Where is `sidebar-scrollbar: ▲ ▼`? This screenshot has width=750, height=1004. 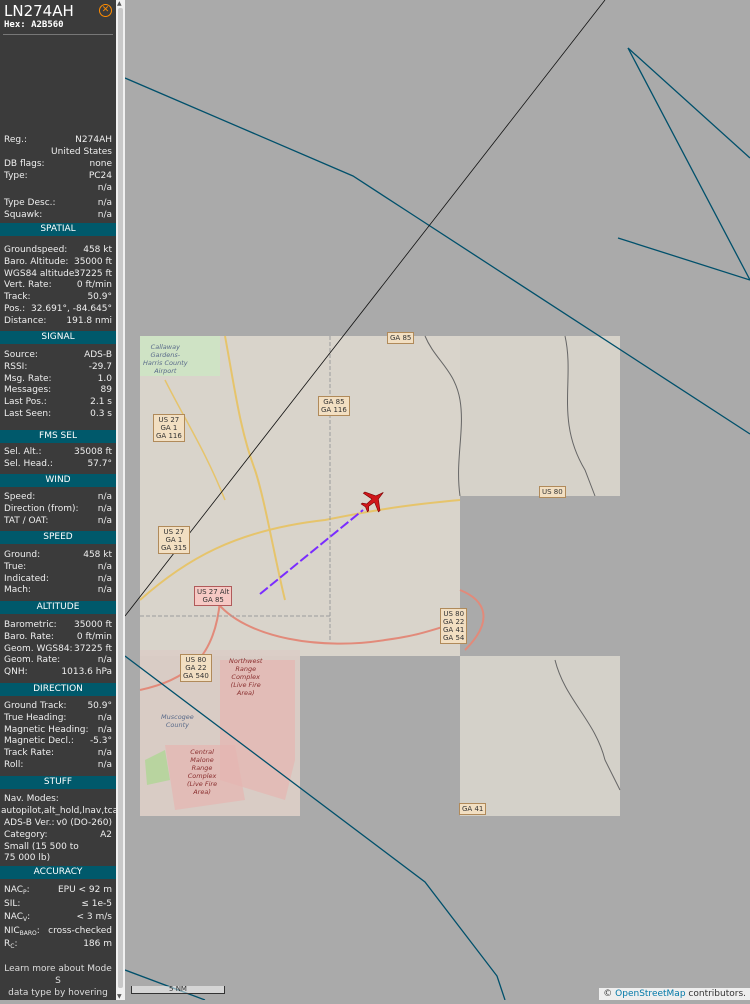
sidebar-scrollbar: ▲ ▼ is located at coordinates (120, 500).